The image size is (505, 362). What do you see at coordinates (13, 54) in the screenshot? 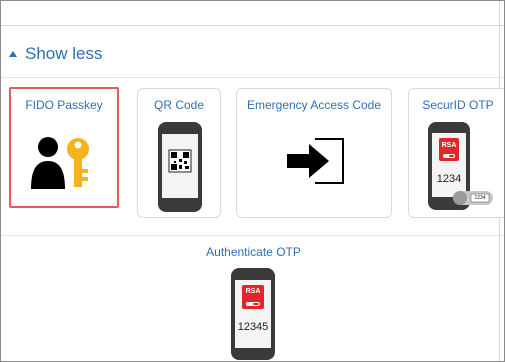
I see `caret-up-icon` at bounding box center [13, 54].